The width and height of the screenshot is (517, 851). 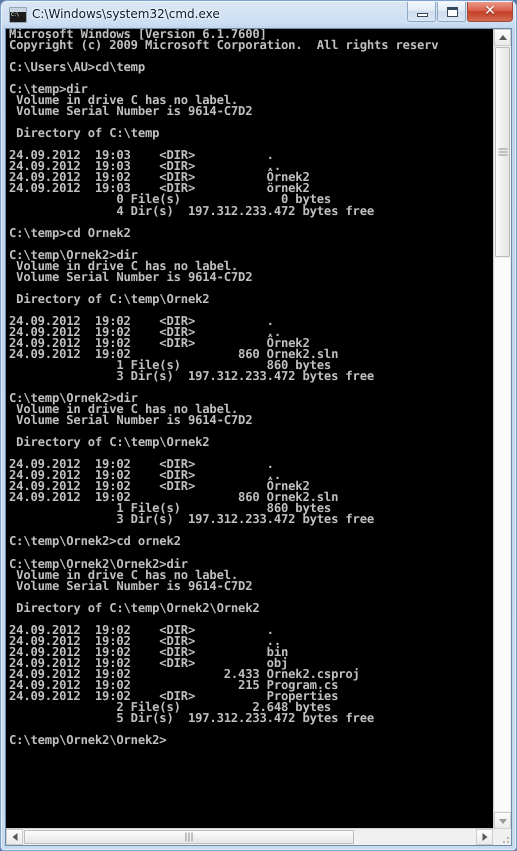 I want to click on vertical-thumb-grip-icon, so click(x=502, y=152).